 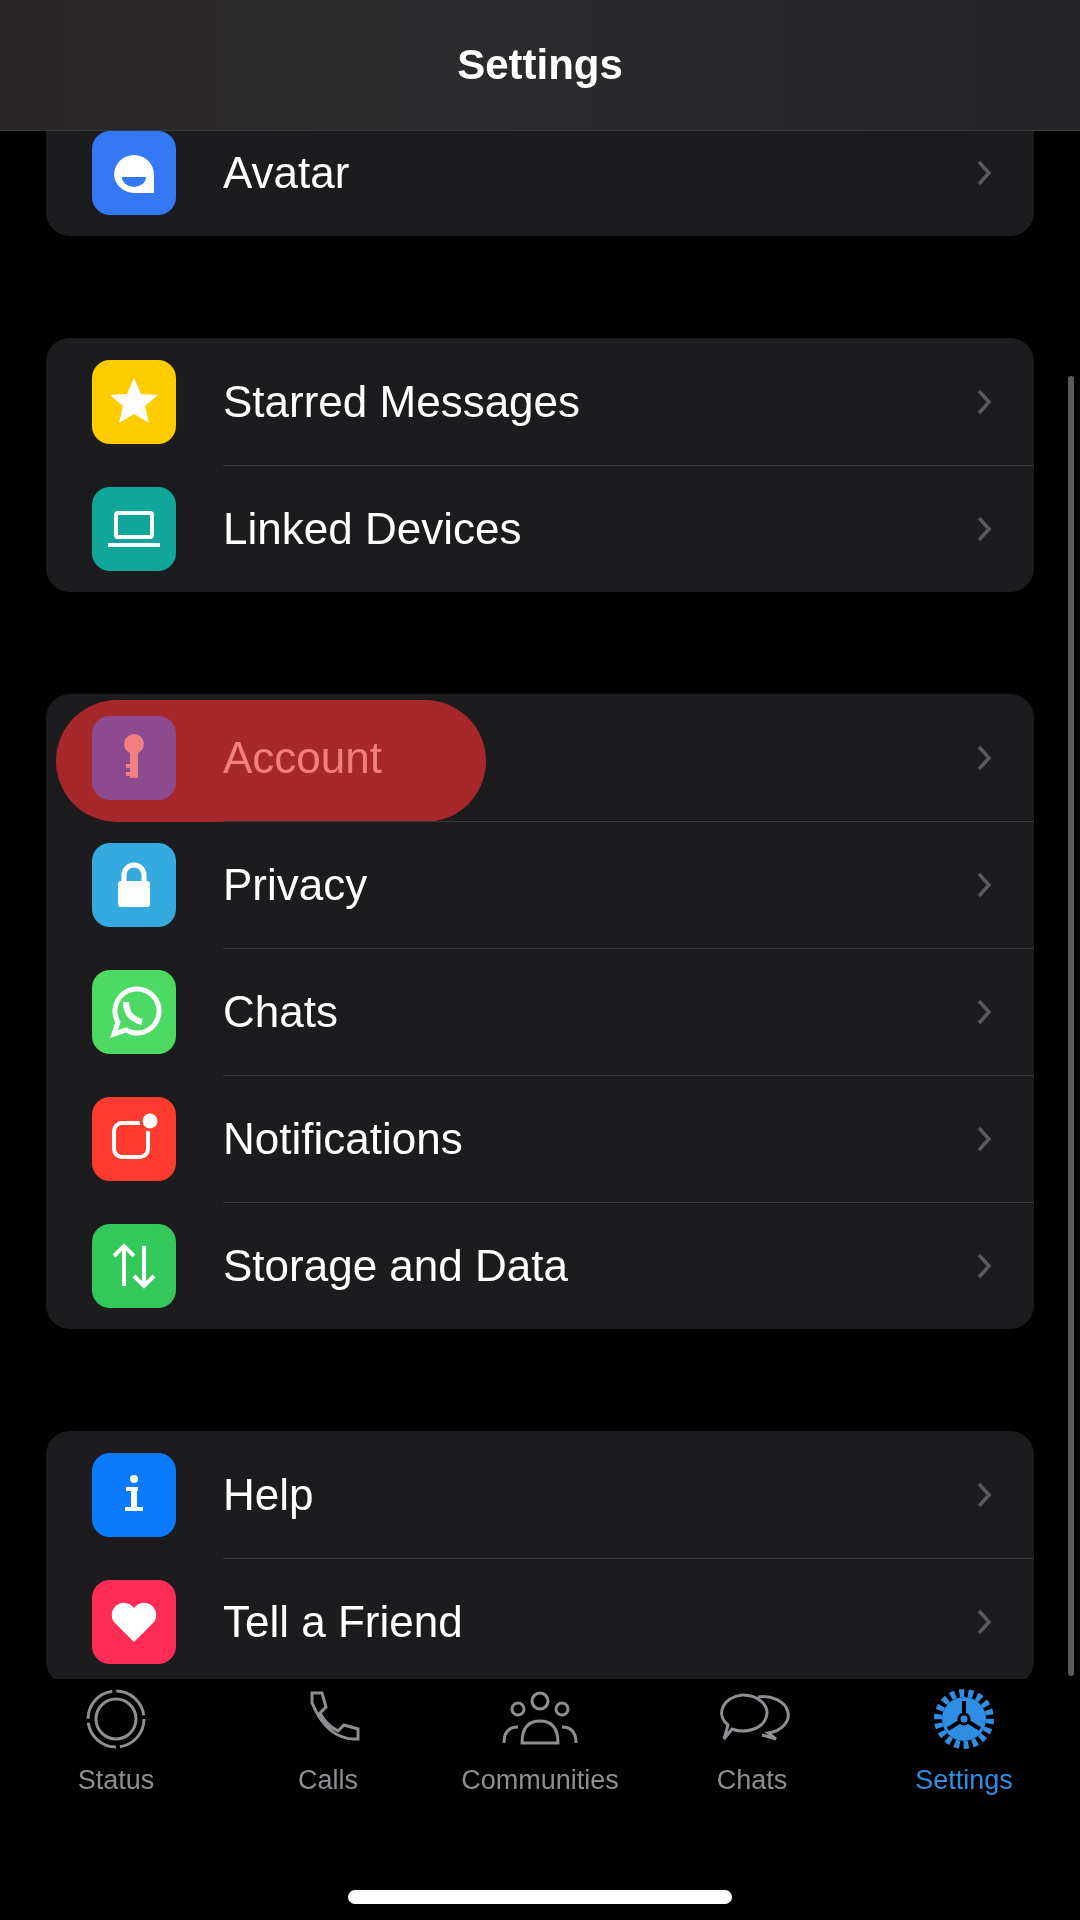 I want to click on screen-title: Settings, so click(x=540, y=65).